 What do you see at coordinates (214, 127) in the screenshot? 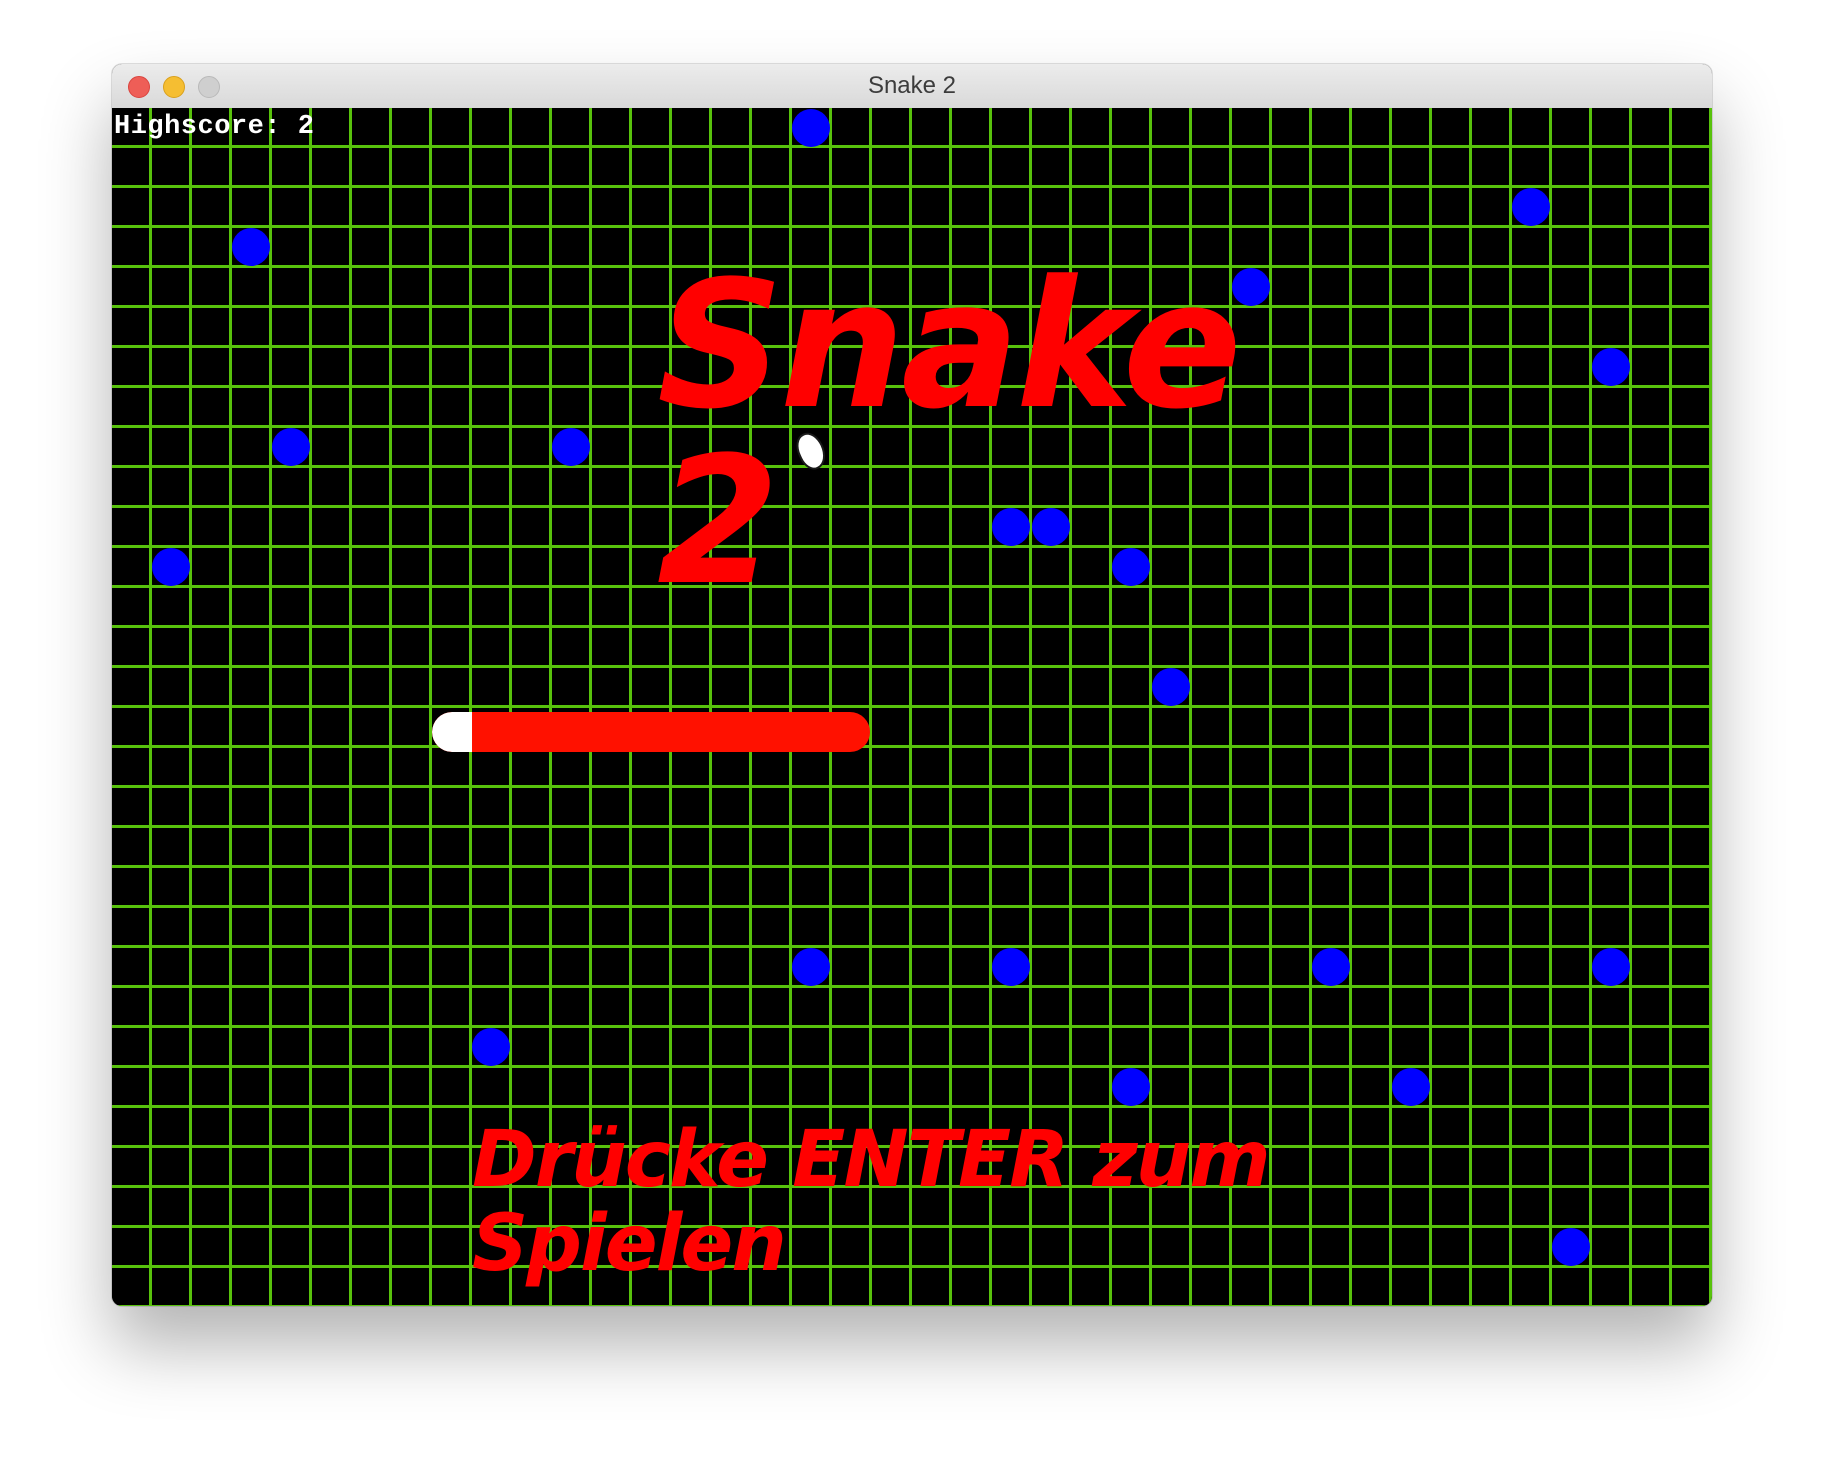
I see `highscore-label: Highscore: 2` at bounding box center [214, 127].